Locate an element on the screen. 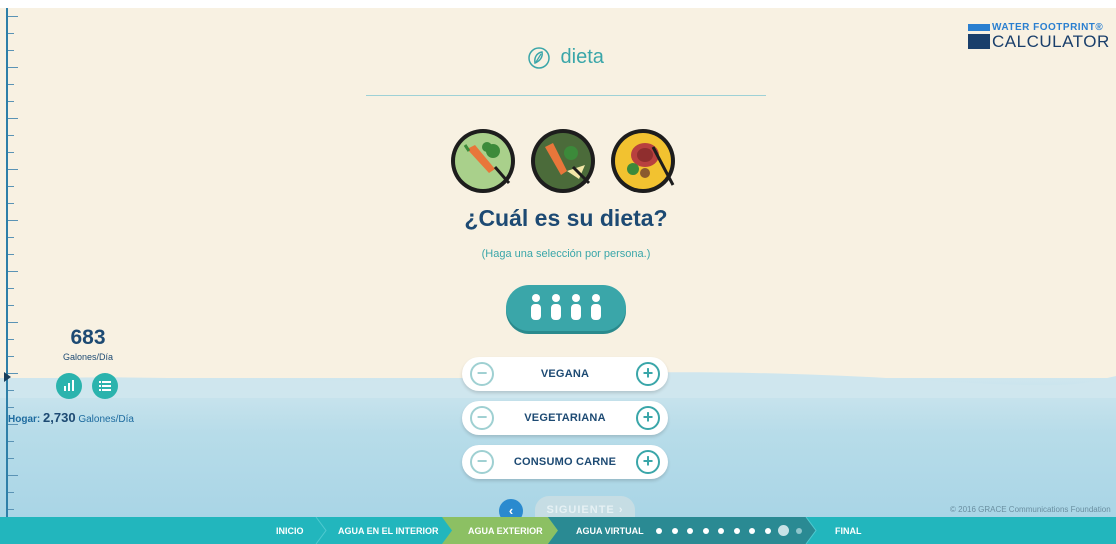 This screenshot has height=544, width=1116. progress-steps-graphic is located at coordinates (566, 530).